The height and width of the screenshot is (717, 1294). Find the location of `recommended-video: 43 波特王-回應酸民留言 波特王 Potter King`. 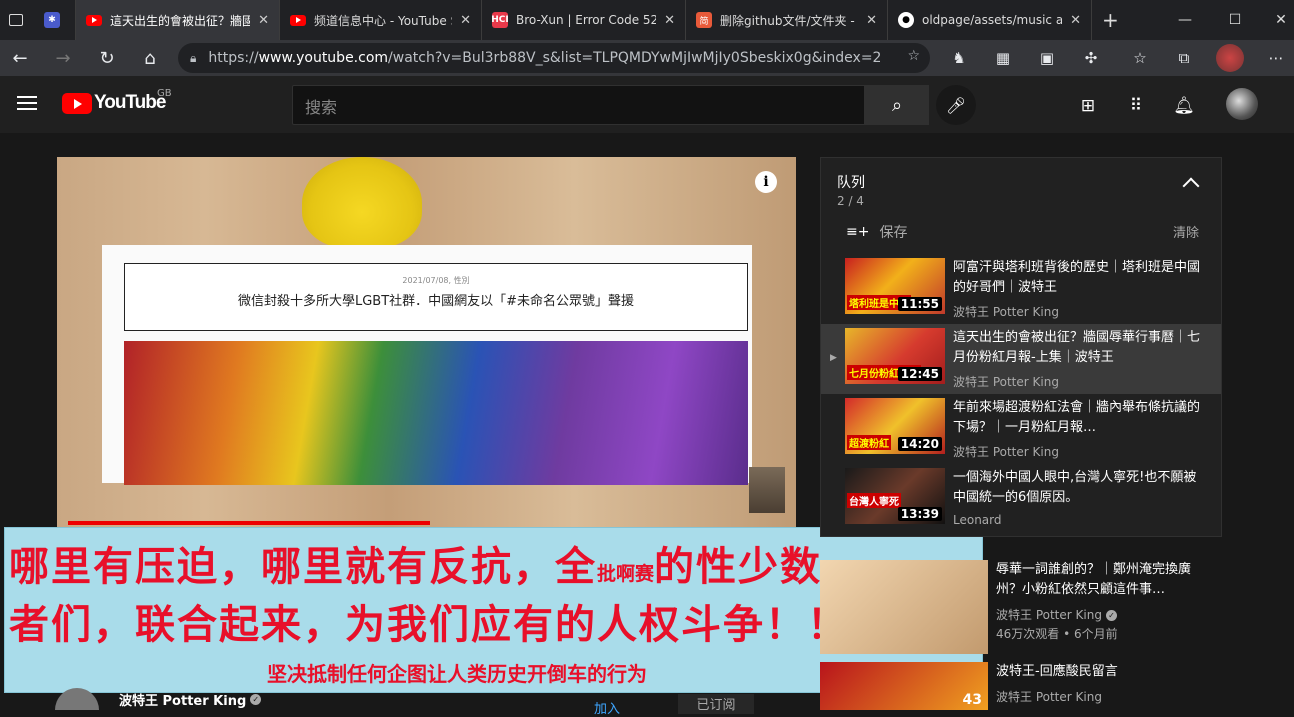

recommended-video: 43 波特王-回應酸民留言 波特王 Potter King is located at coordinates (1050, 686).